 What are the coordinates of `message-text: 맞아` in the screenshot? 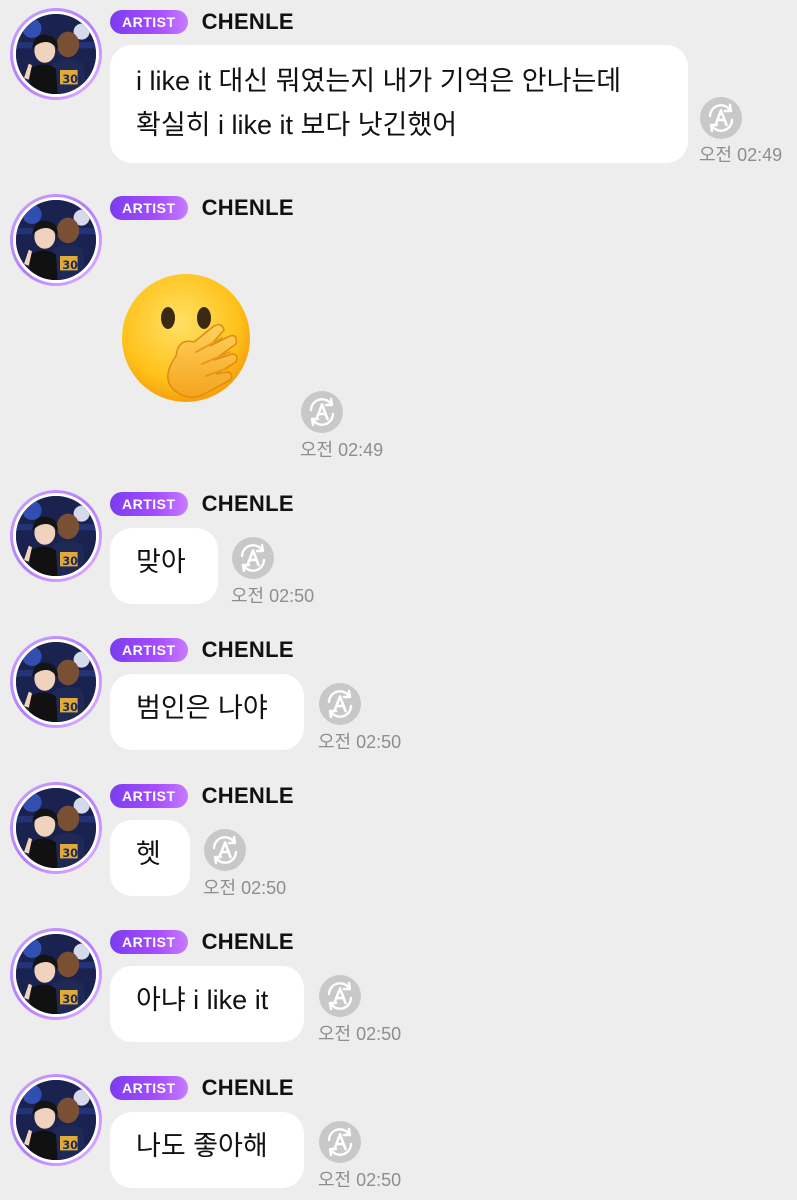 It's located at (161, 562).